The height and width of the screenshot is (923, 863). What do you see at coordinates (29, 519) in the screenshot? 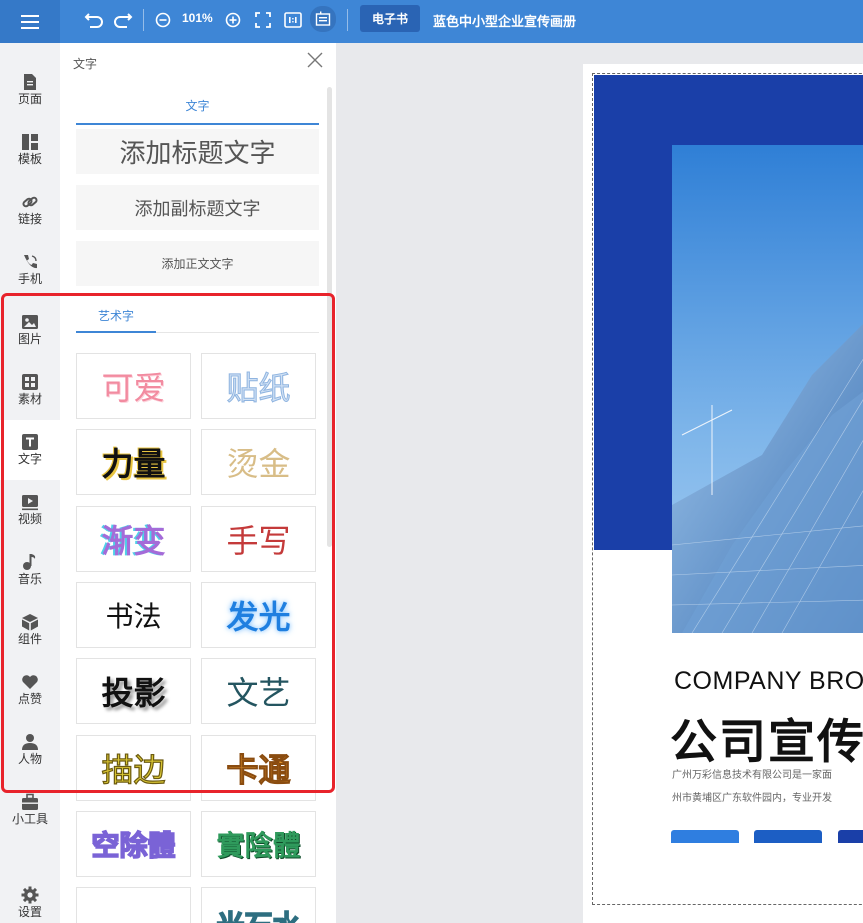
I see `sidebar-item-label: 视频` at bounding box center [29, 519].